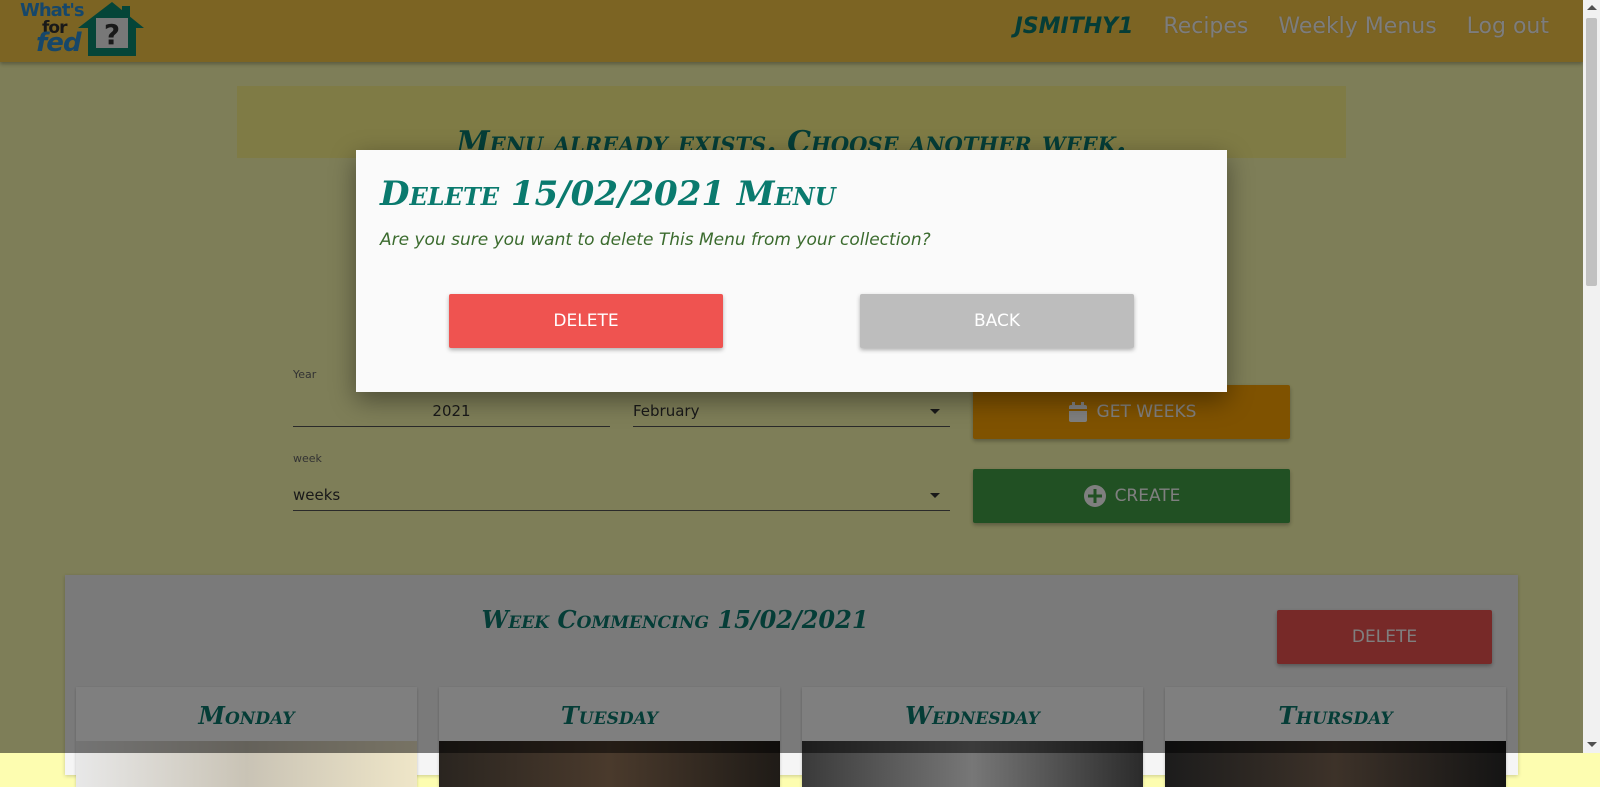 This screenshot has height=787, width=1600. What do you see at coordinates (608, 194) in the screenshot?
I see `modal-title: Delete 15/02/2021 Menu` at bounding box center [608, 194].